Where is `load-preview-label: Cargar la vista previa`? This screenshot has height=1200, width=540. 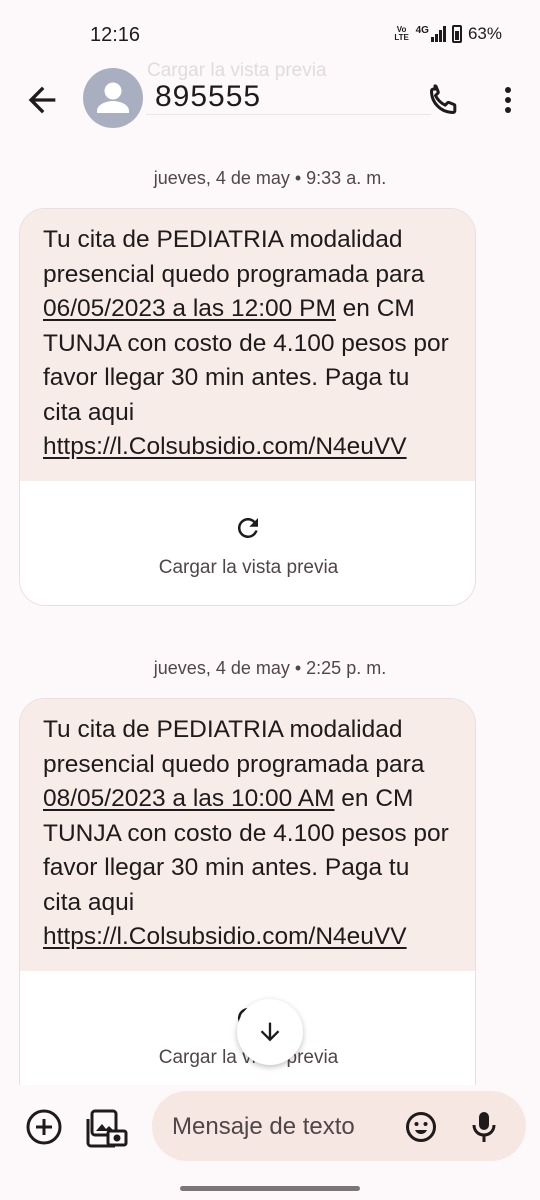
load-preview-label: Cargar la vista previa is located at coordinates (248, 567).